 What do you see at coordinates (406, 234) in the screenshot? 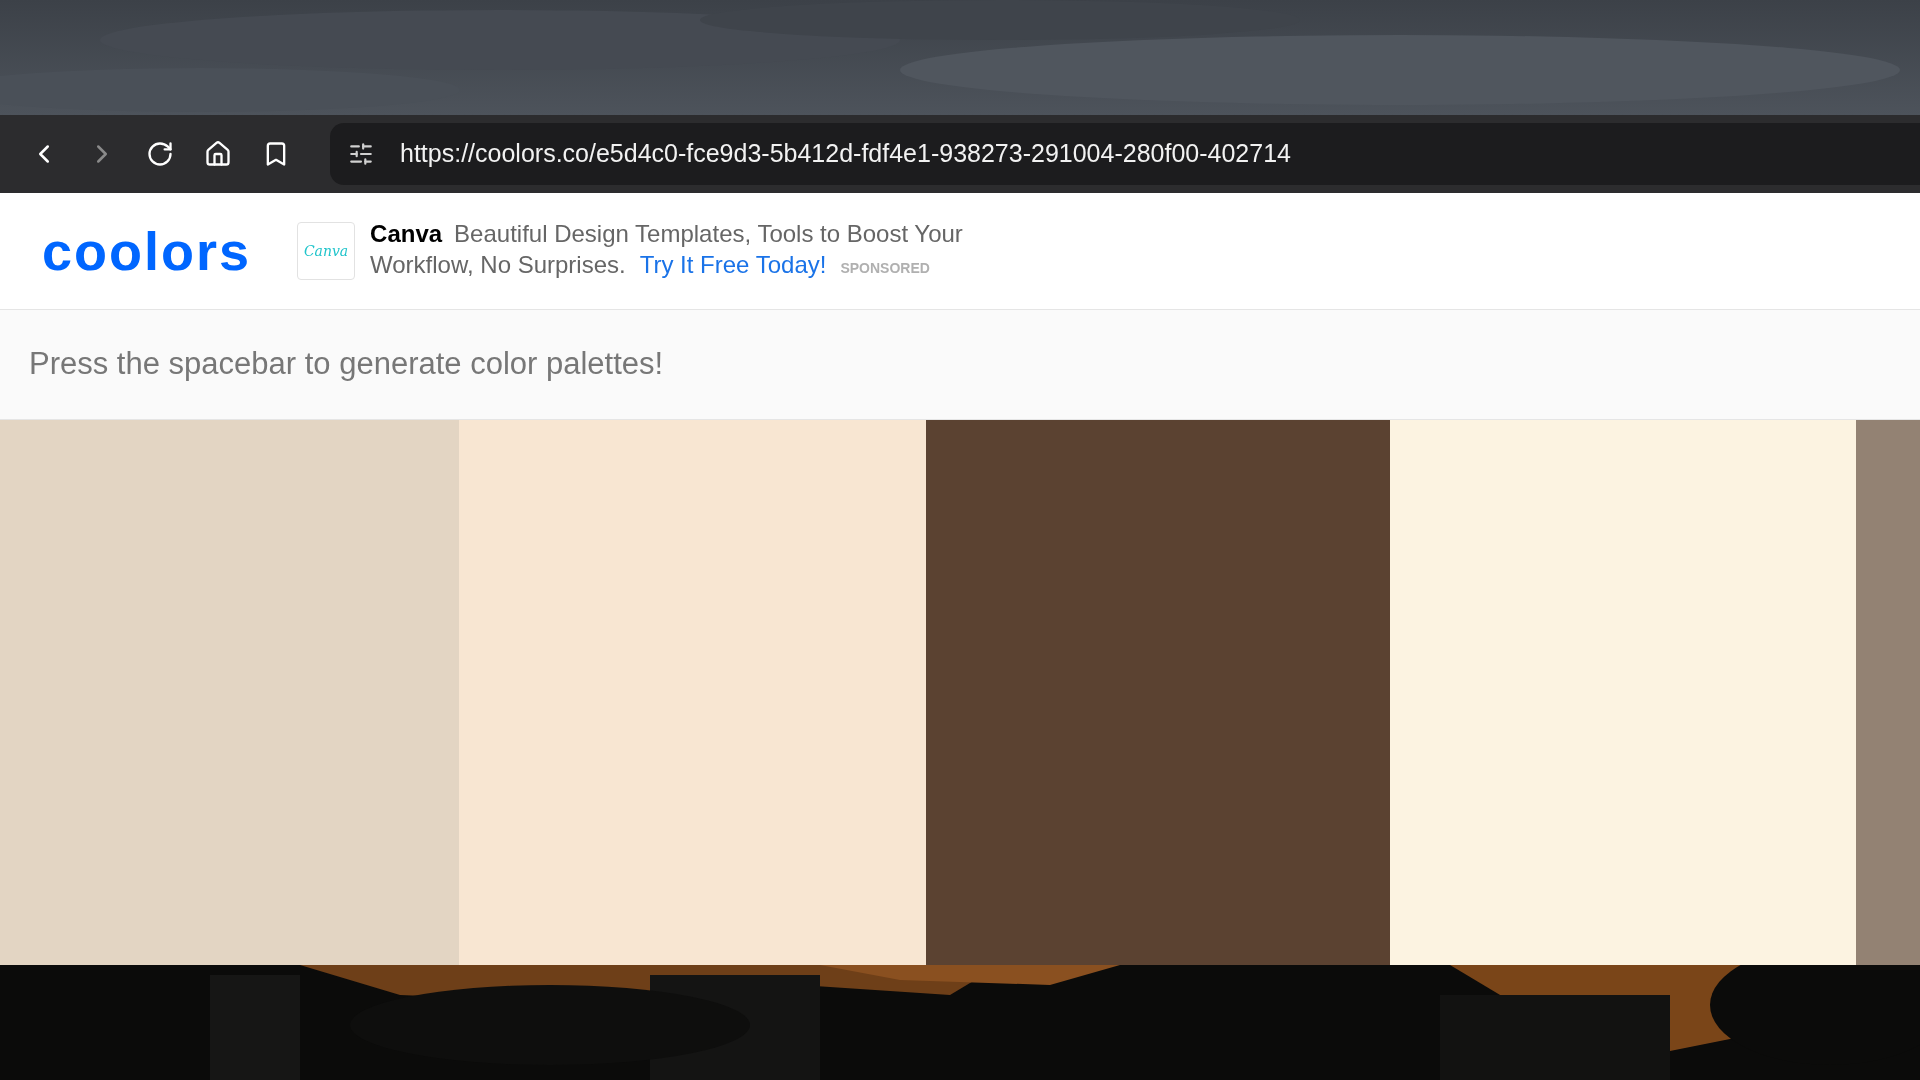
I see `ad-brand: Canva` at bounding box center [406, 234].